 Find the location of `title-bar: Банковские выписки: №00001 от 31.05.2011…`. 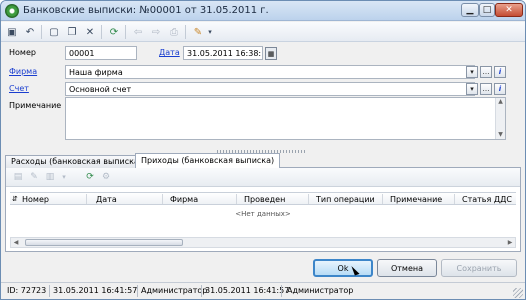

title-bar: Банковские выписки: №00001 от 31.05.2011… is located at coordinates (263, 11).